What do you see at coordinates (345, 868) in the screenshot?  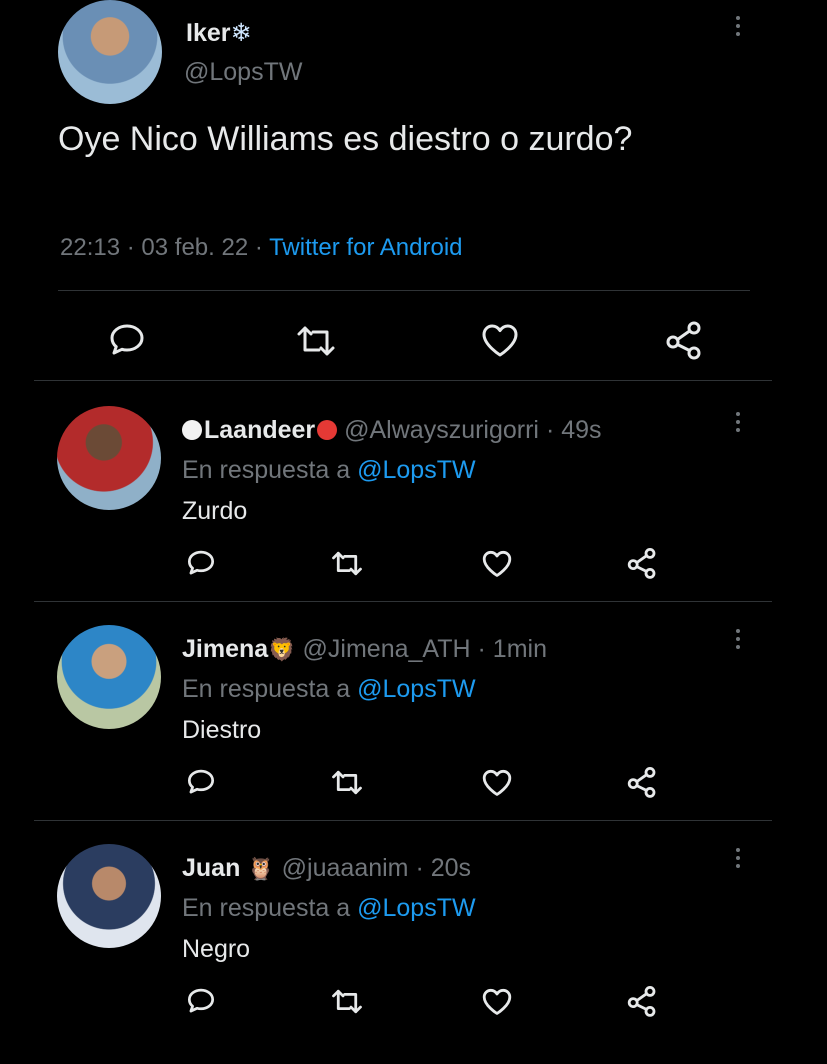 I see `author-handle: @juaaanim` at bounding box center [345, 868].